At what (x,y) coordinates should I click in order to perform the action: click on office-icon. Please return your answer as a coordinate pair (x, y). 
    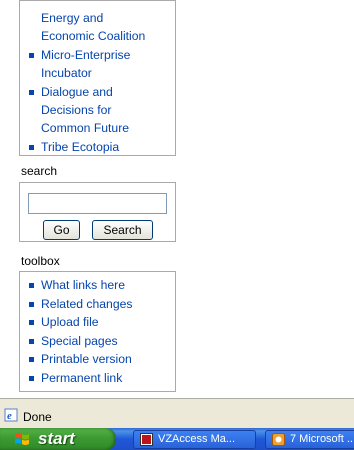
    Looking at the image, I should click on (278, 439).